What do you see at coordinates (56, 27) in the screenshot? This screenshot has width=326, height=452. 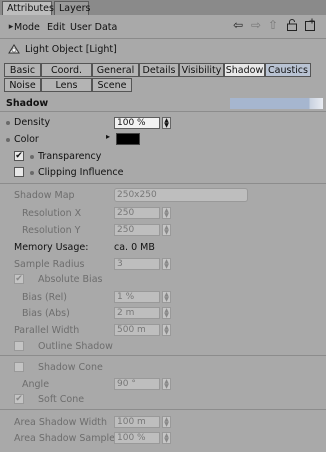 I see `menu-edit: Edit` at bounding box center [56, 27].